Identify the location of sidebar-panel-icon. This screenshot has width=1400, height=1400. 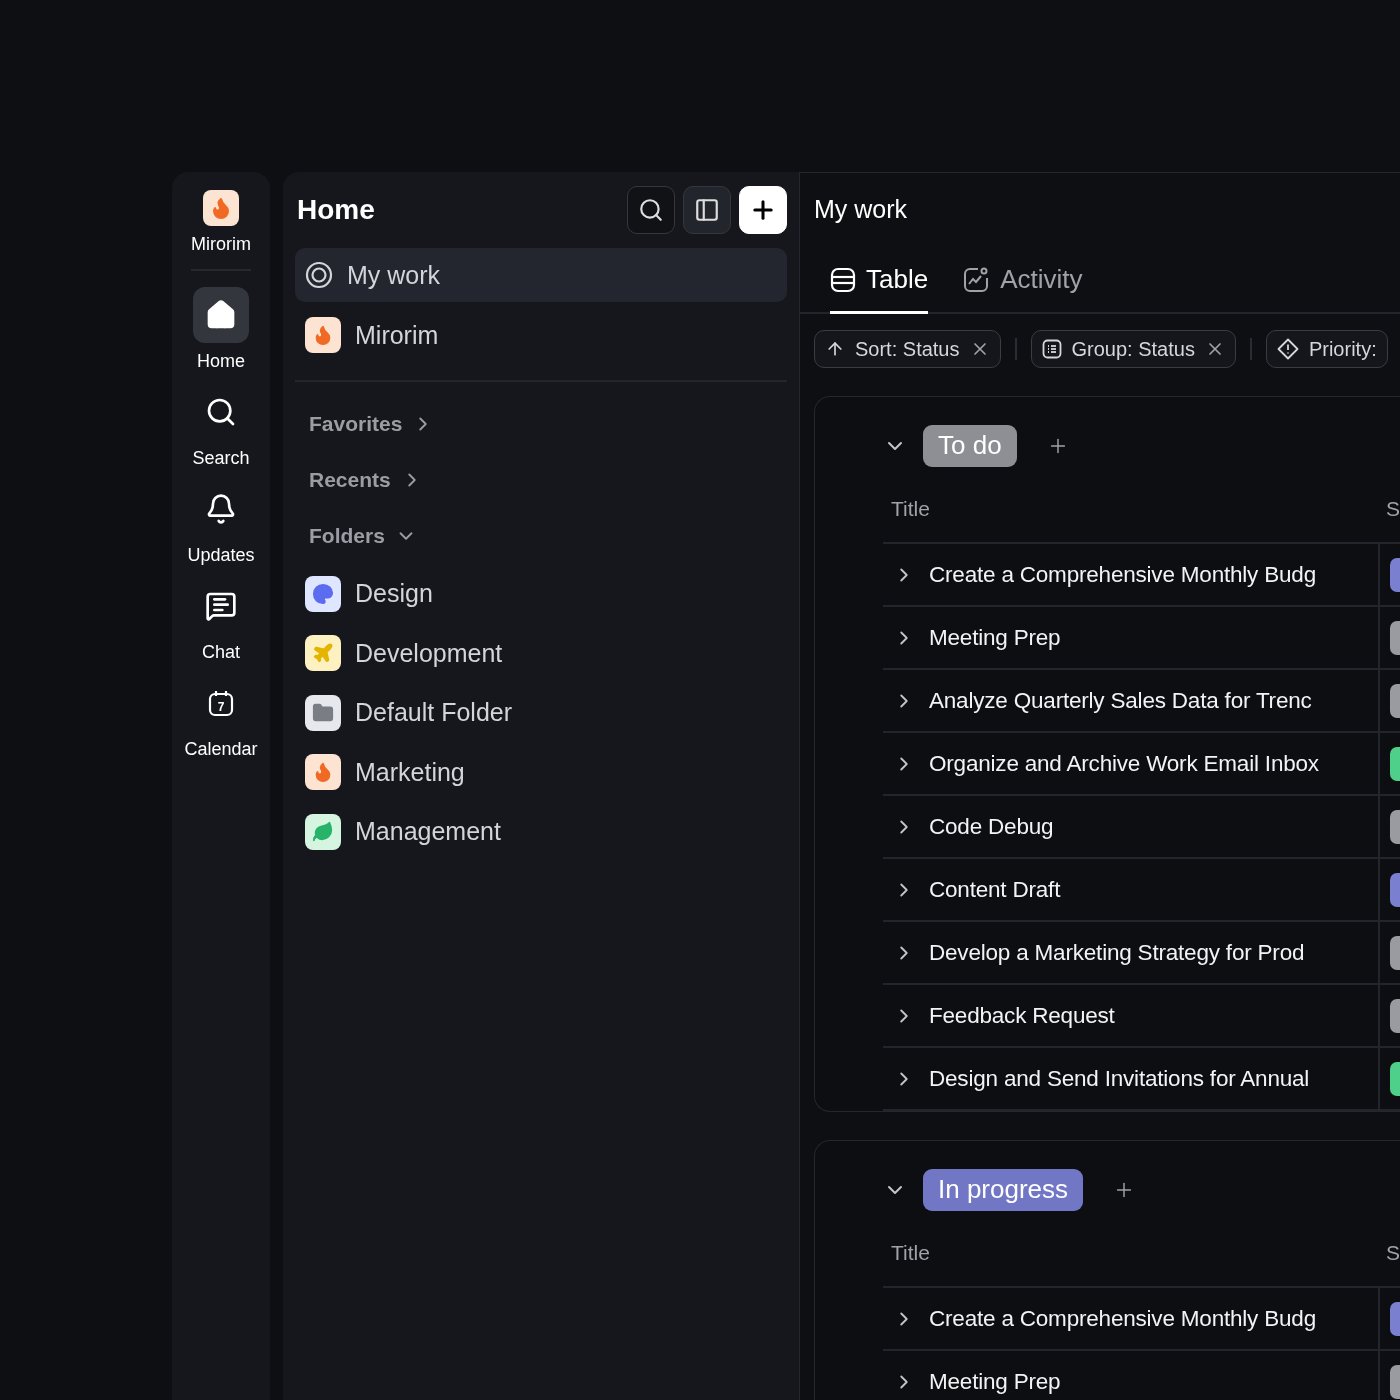
(707, 210).